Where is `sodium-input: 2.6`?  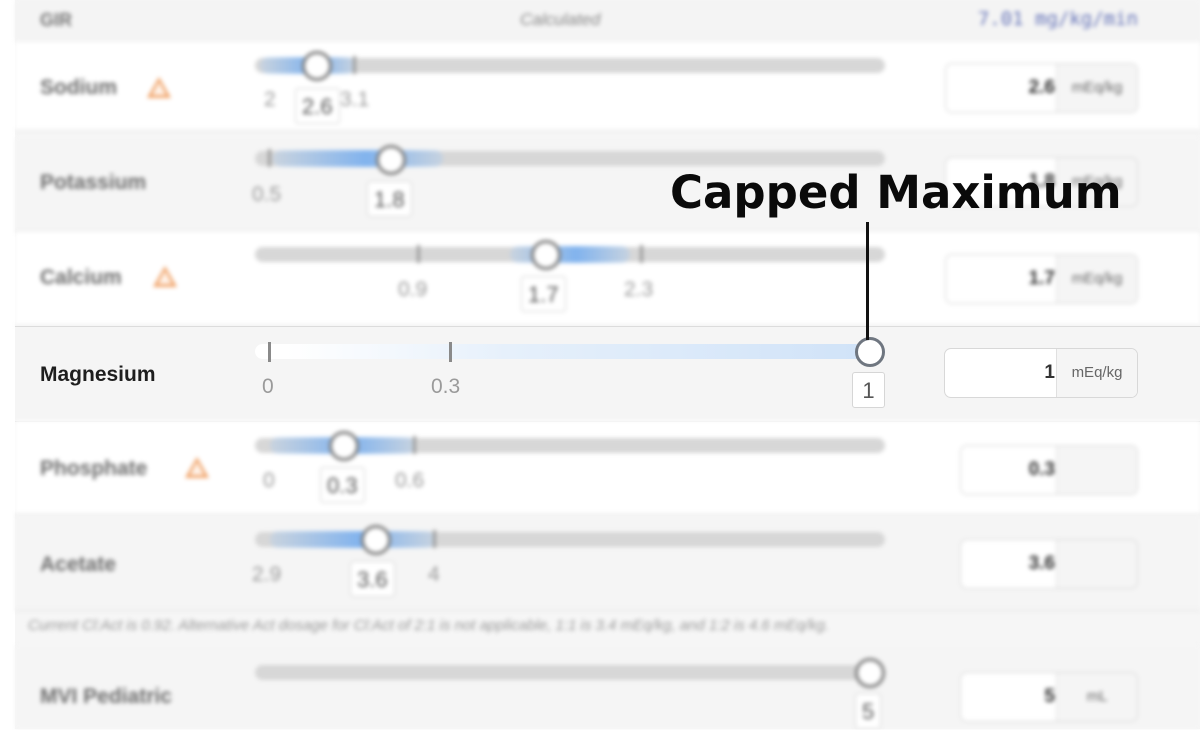 sodium-input: 2.6 is located at coordinates (1042, 88).